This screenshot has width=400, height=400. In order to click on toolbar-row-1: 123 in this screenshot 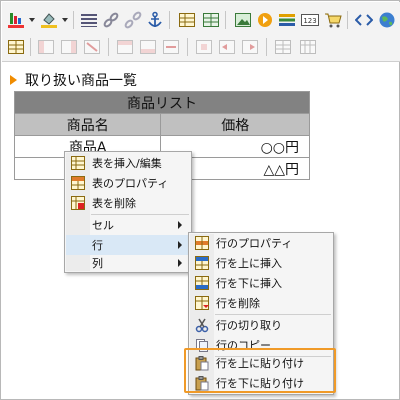, I will do `click(201, 21)`.